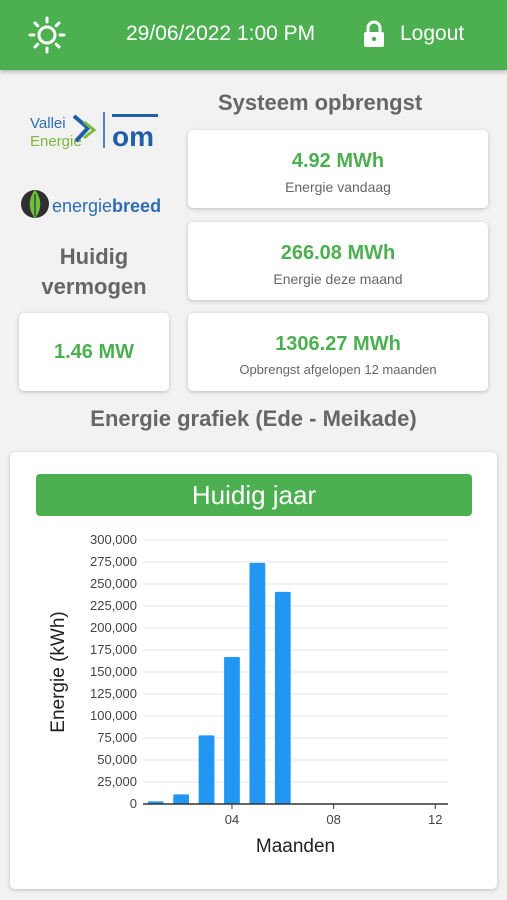 The image size is (507, 900). What do you see at coordinates (113, 627) in the screenshot?
I see `y-tick-label: 200,000` at bounding box center [113, 627].